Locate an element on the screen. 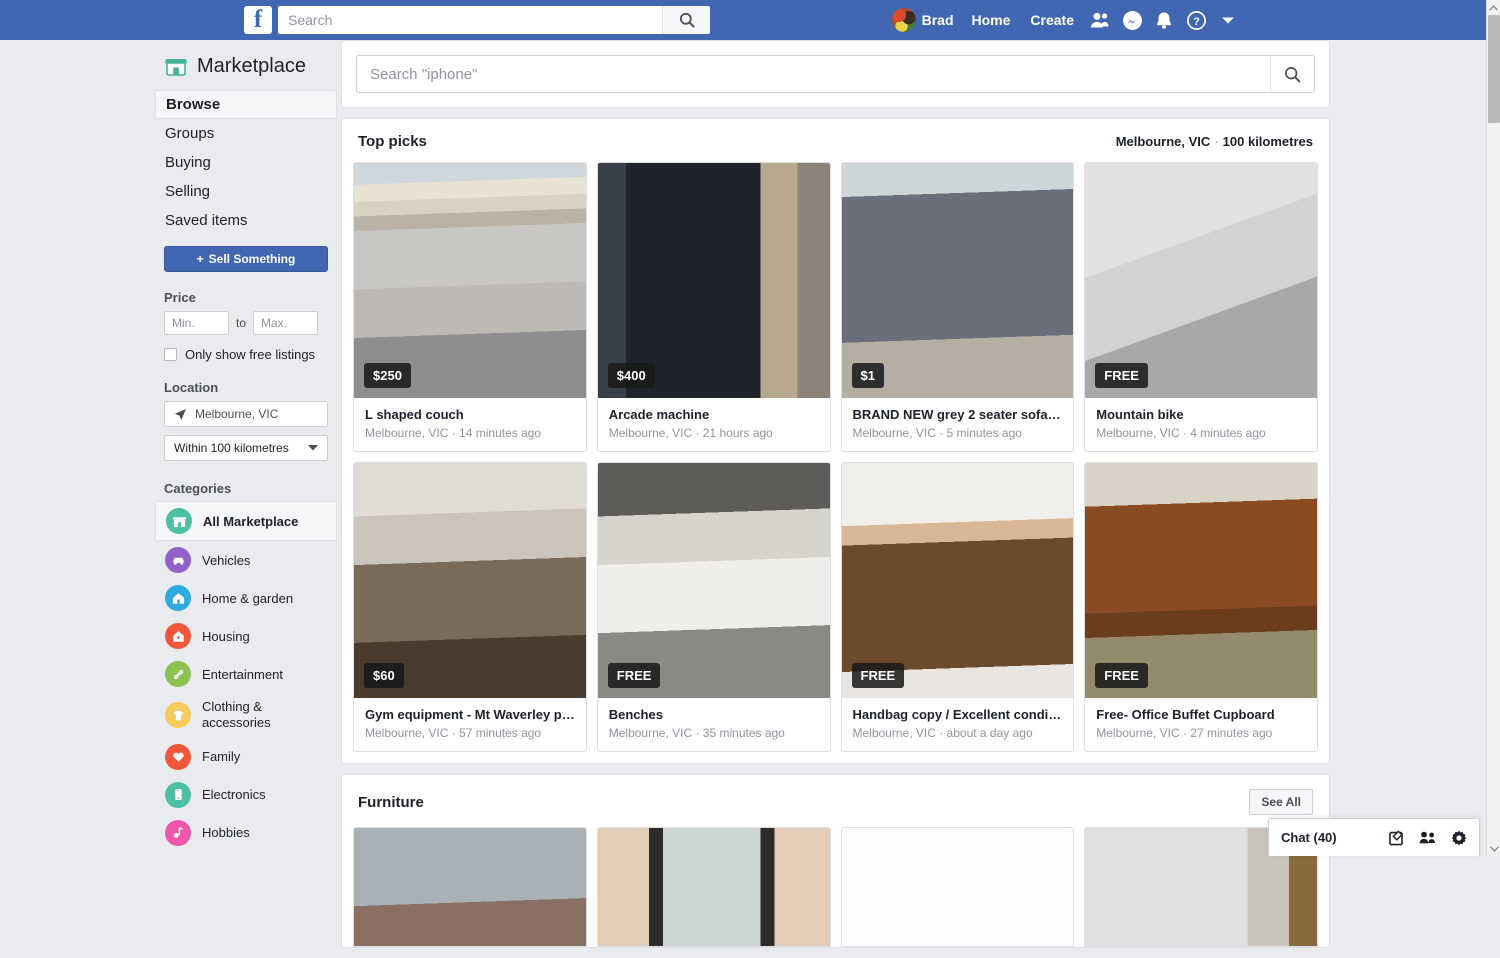  category-item-all-marketplace: All Marketplace is located at coordinates (246, 521).